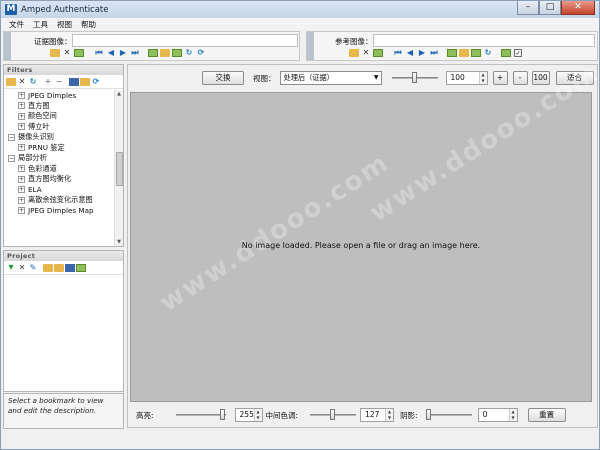  I want to click on edit-icon: ✎, so click(33, 268).